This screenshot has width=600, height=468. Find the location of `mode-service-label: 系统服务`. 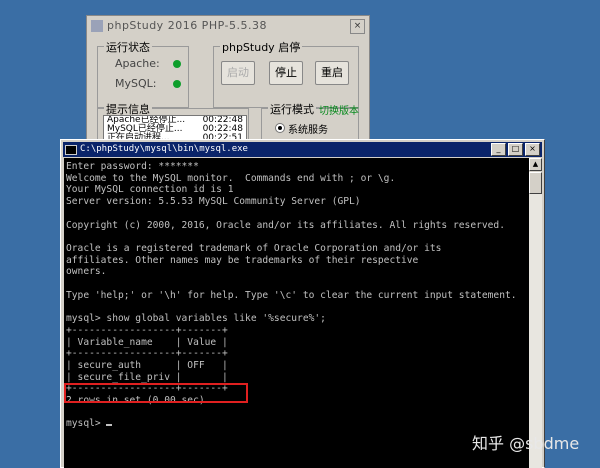

mode-service-label: 系统服务 is located at coordinates (308, 130).